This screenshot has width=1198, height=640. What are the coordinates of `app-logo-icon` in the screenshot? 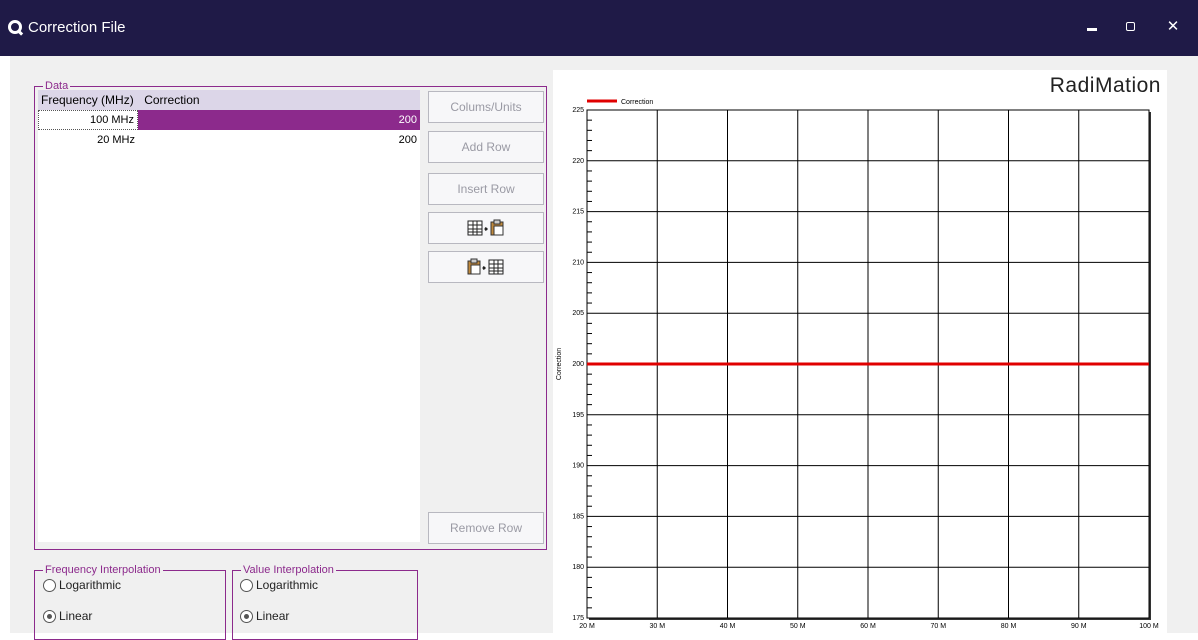 It's located at (15, 27).